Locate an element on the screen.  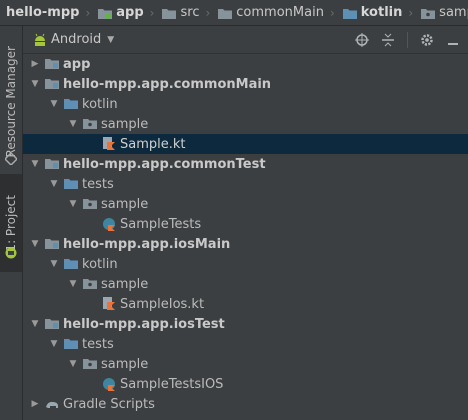
tab-resource-manager: Resource Manager is located at coordinates (11, 102).